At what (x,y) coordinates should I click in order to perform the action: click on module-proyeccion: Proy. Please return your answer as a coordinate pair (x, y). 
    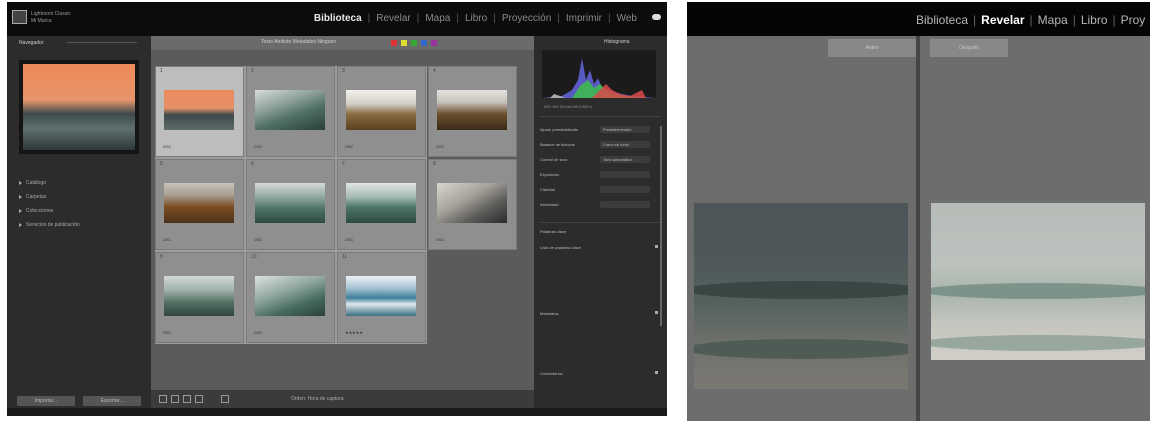
    Looking at the image, I should click on (1133, 20).